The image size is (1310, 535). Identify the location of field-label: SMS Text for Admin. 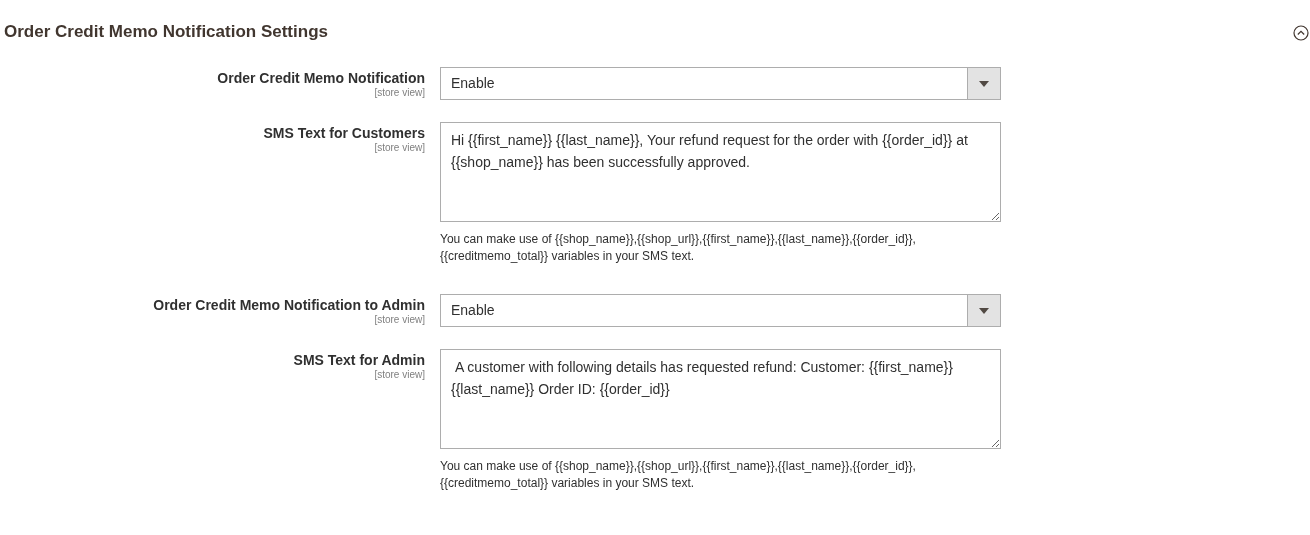
(359, 360).